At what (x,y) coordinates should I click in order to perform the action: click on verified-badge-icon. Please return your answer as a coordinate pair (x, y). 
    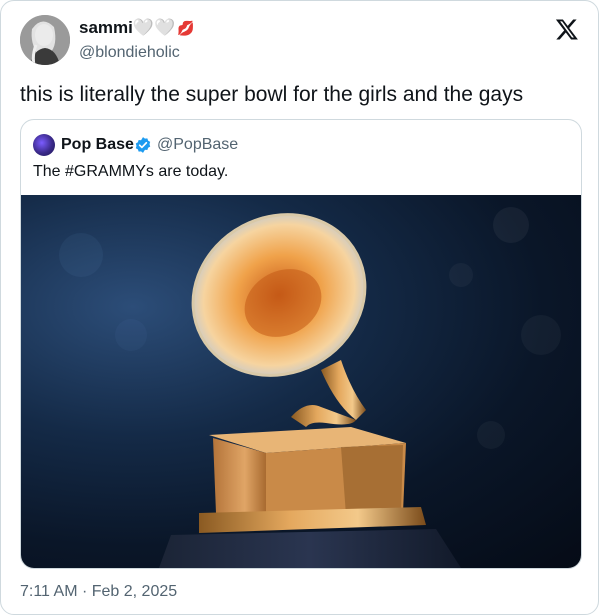
    Looking at the image, I should click on (143, 145).